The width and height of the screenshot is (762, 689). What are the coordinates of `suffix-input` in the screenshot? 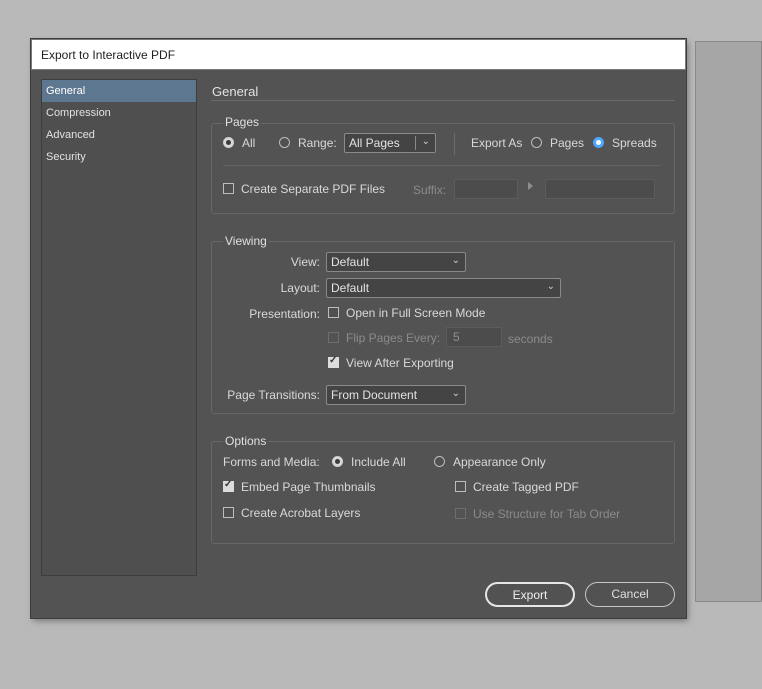 It's located at (486, 189).